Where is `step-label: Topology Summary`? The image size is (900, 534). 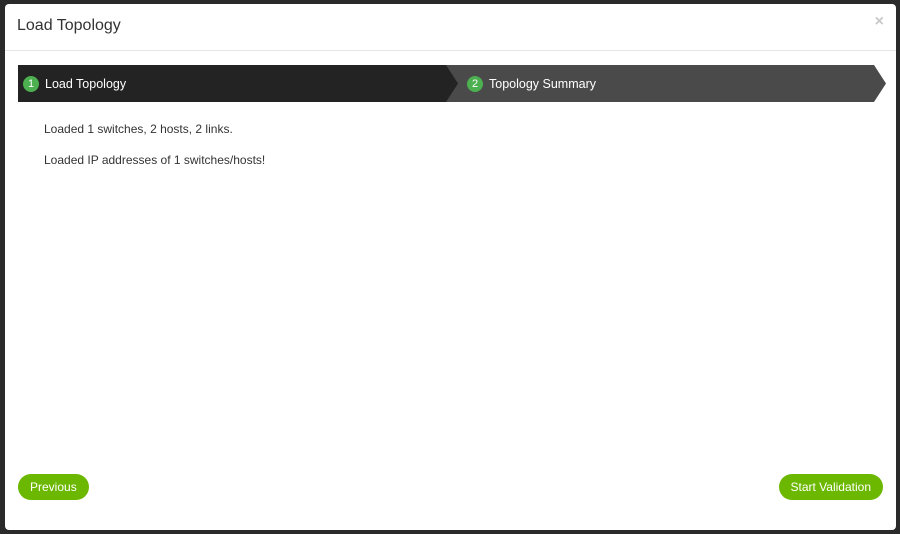
step-label: Topology Summary is located at coordinates (542, 83).